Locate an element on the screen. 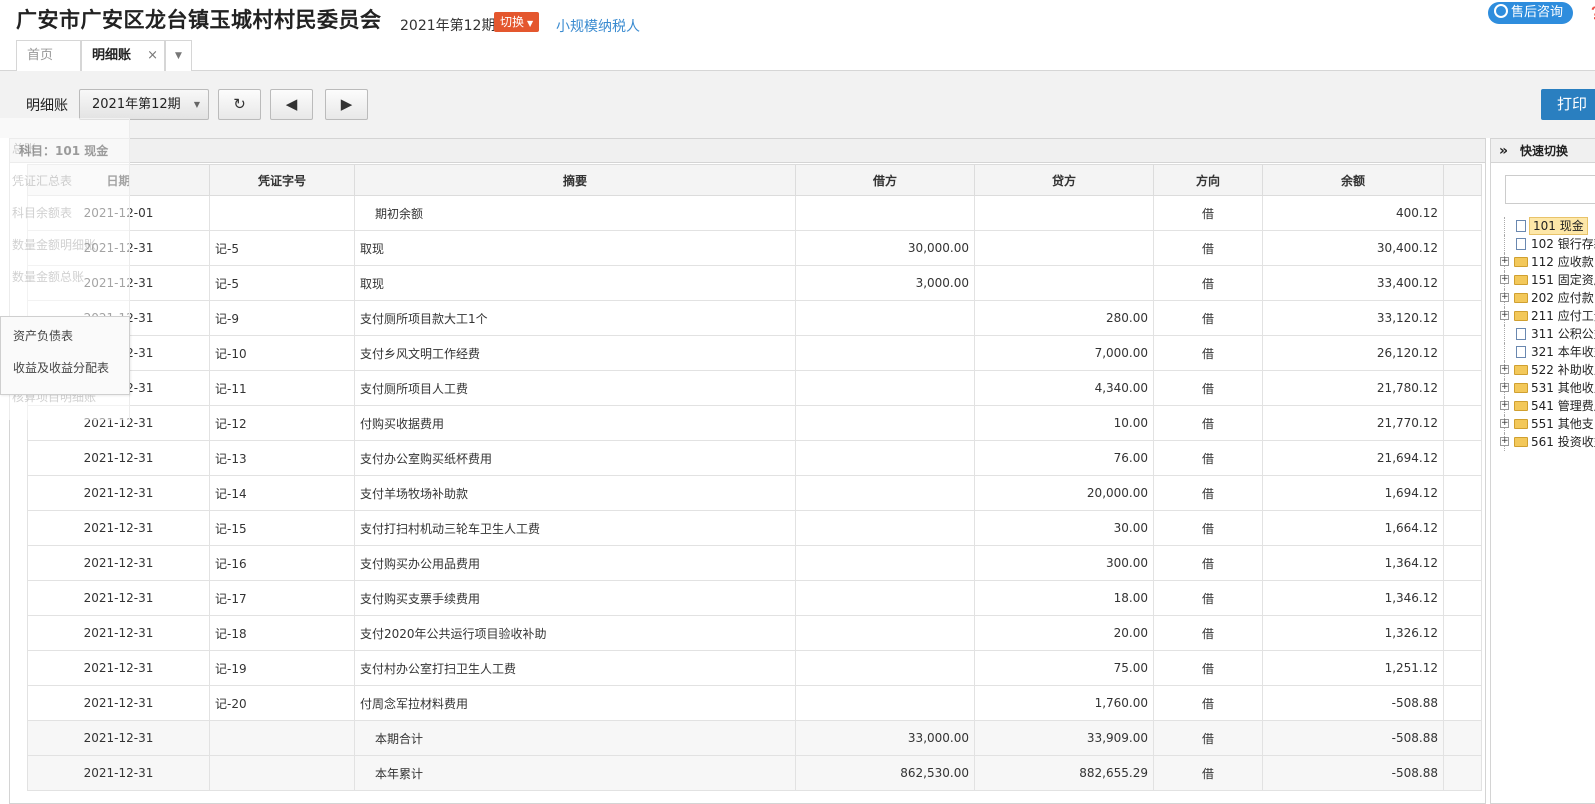 This screenshot has width=1595, height=804. cell-voucher: 记-17 is located at coordinates (282, 598).